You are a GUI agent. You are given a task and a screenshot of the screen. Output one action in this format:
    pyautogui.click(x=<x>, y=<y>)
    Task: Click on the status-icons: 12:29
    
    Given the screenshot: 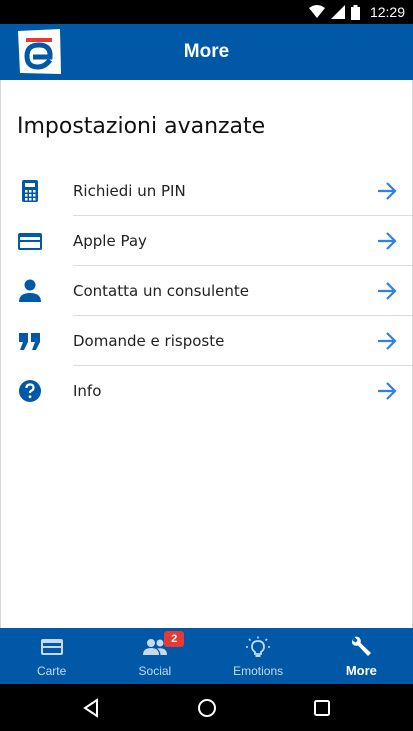 What is the action you would take?
    pyautogui.click(x=356, y=12)
    